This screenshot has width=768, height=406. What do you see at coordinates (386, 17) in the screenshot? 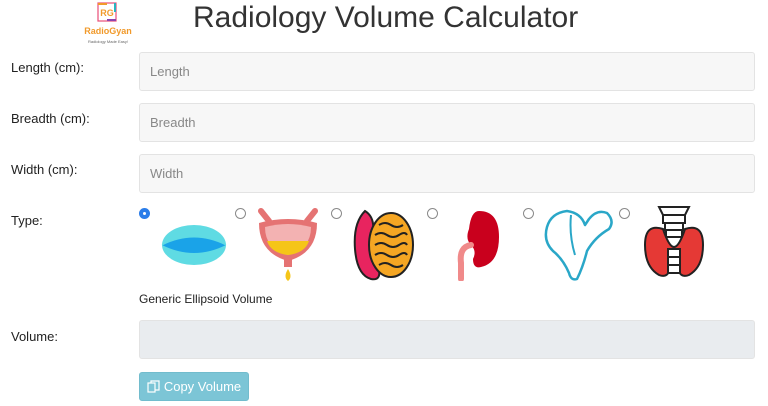
I see `page-title: Radiology Volume Calculator` at bounding box center [386, 17].